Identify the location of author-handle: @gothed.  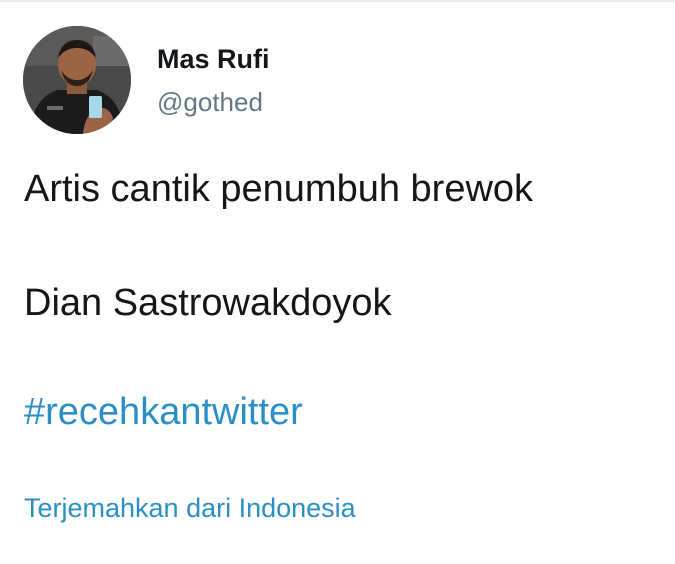
(210, 102).